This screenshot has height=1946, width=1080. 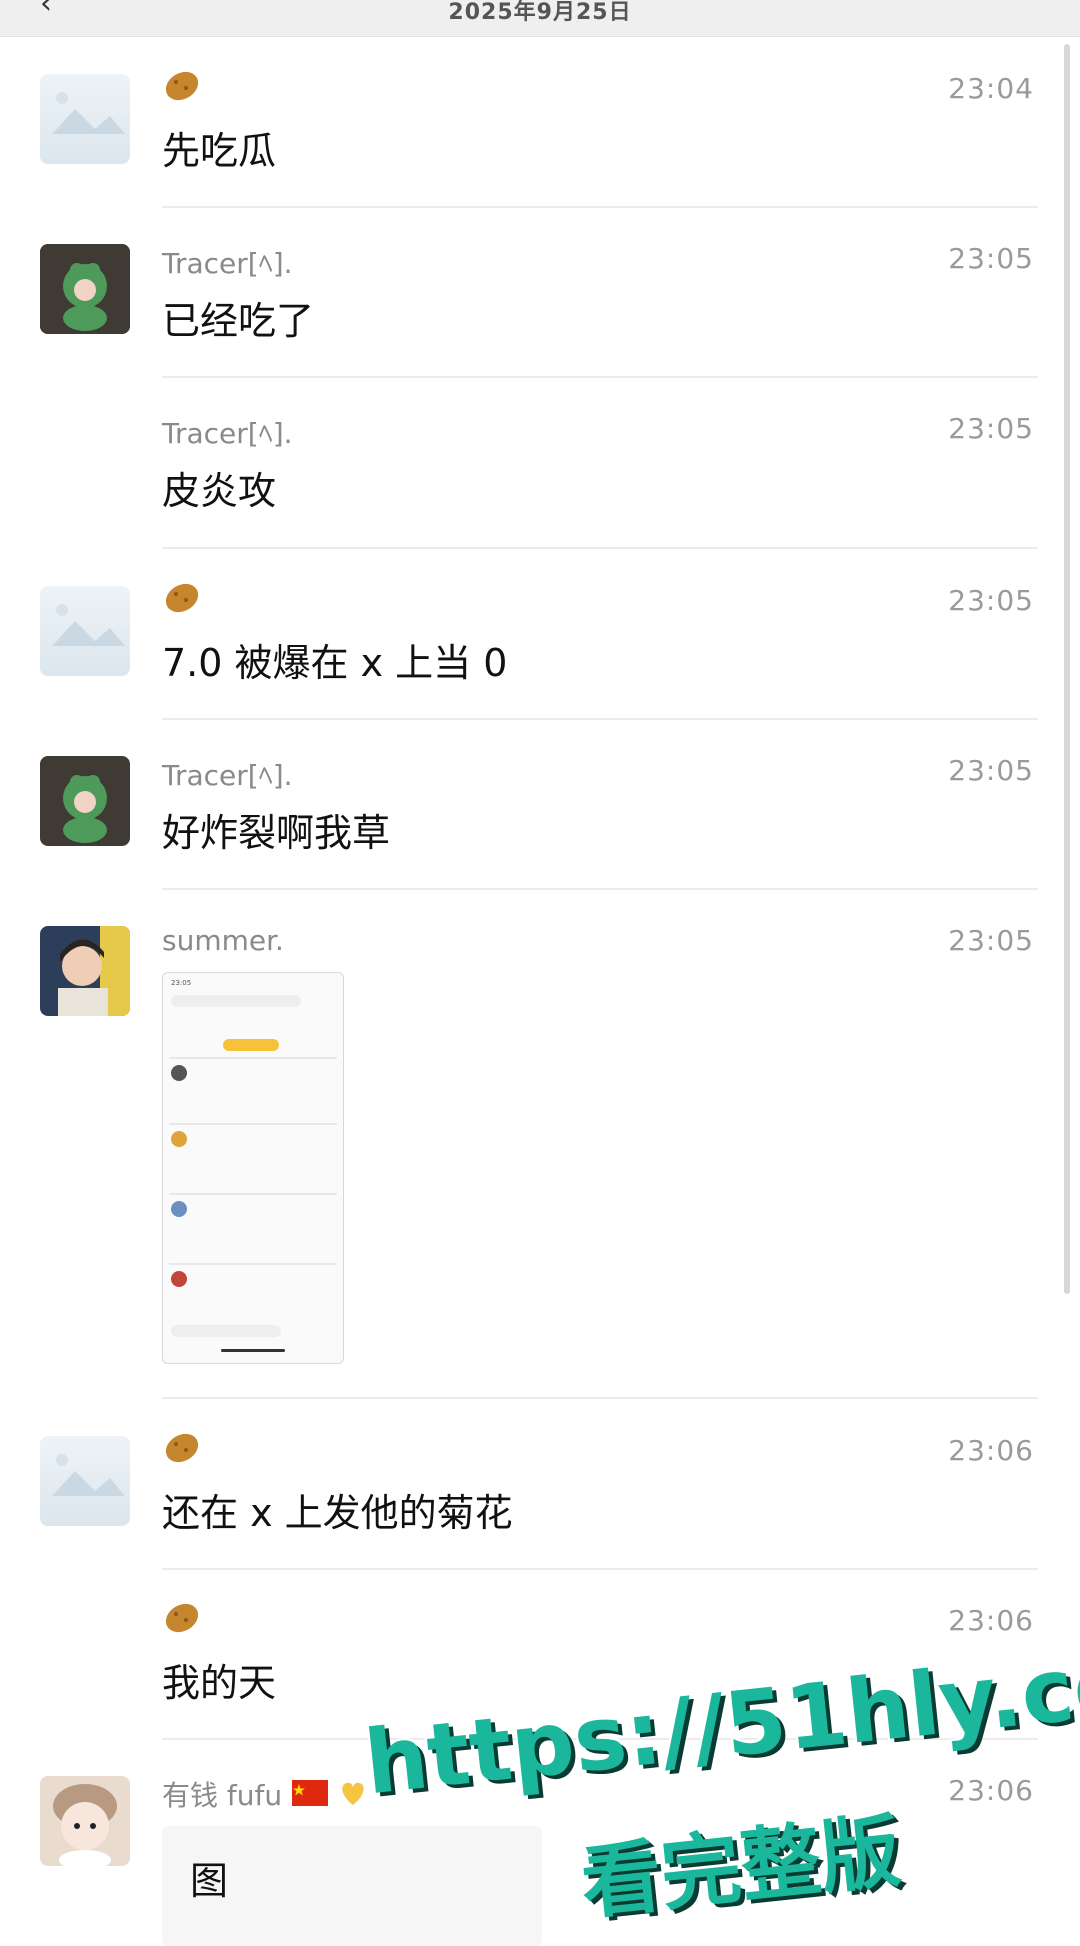 What do you see at coordinates (540, 1485) in the screenshot?
I see `message-row: 23:06 还在 x 上发他的菊花` at bounding box center [540, 1485].